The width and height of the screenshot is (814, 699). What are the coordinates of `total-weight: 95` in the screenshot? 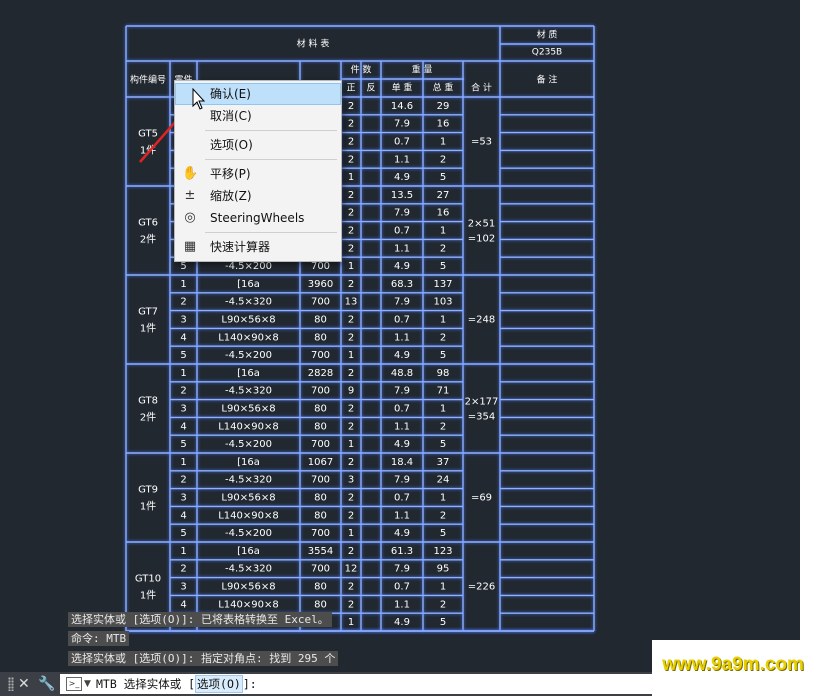 It's located at (443, 569).